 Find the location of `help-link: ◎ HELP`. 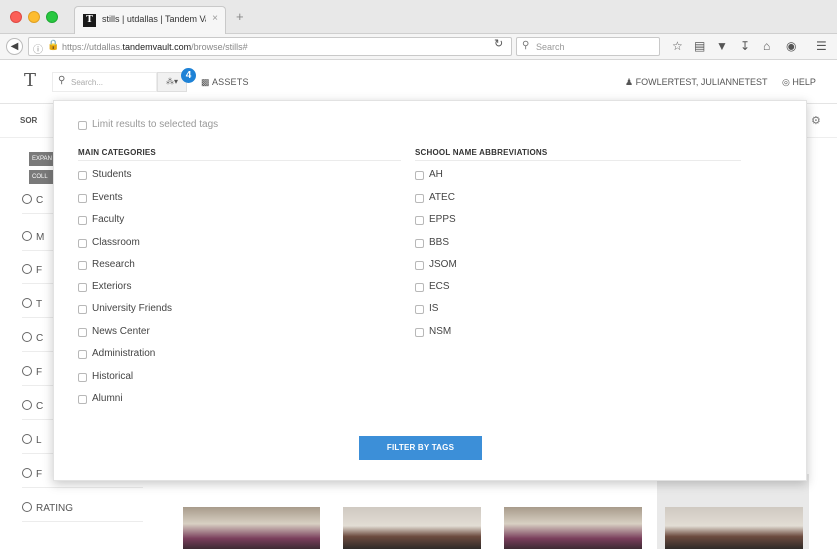

help-link: ◎ HELP is located at coordinates (799, 82).